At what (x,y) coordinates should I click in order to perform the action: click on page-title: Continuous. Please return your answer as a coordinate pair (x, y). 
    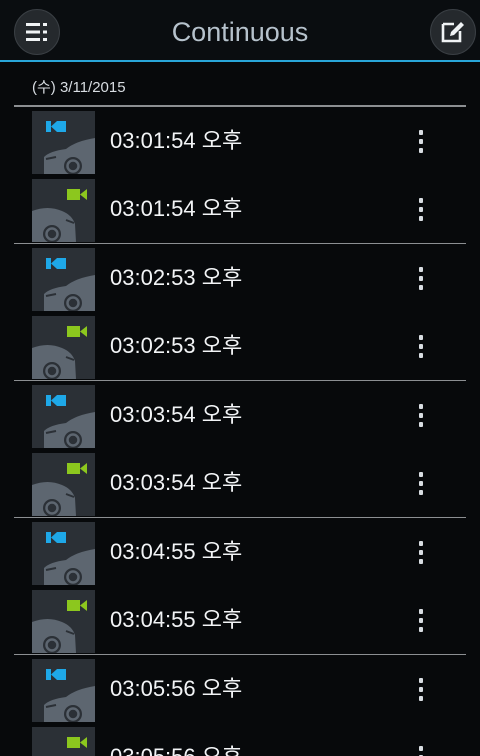
    Looking at the image, I should click on (240, 32).